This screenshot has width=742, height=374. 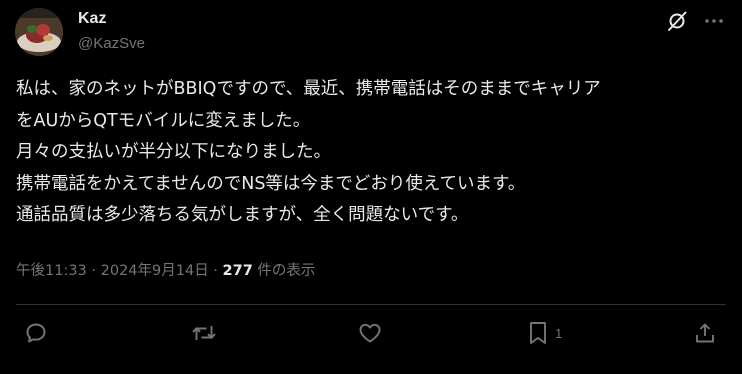 I want to click on tweet-text-line: 月々の支払いが半分以下になりました。, so click(x=173, y=152).